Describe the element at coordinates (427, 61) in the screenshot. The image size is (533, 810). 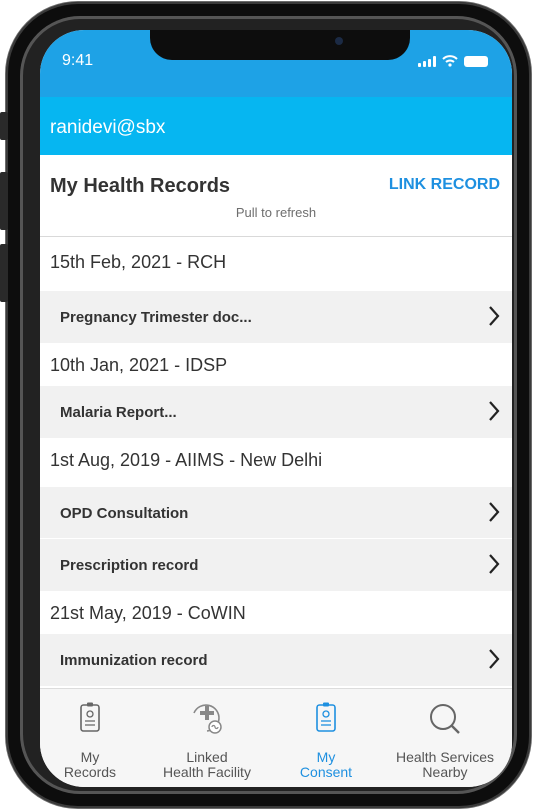
I see `signal-icon` at that location.